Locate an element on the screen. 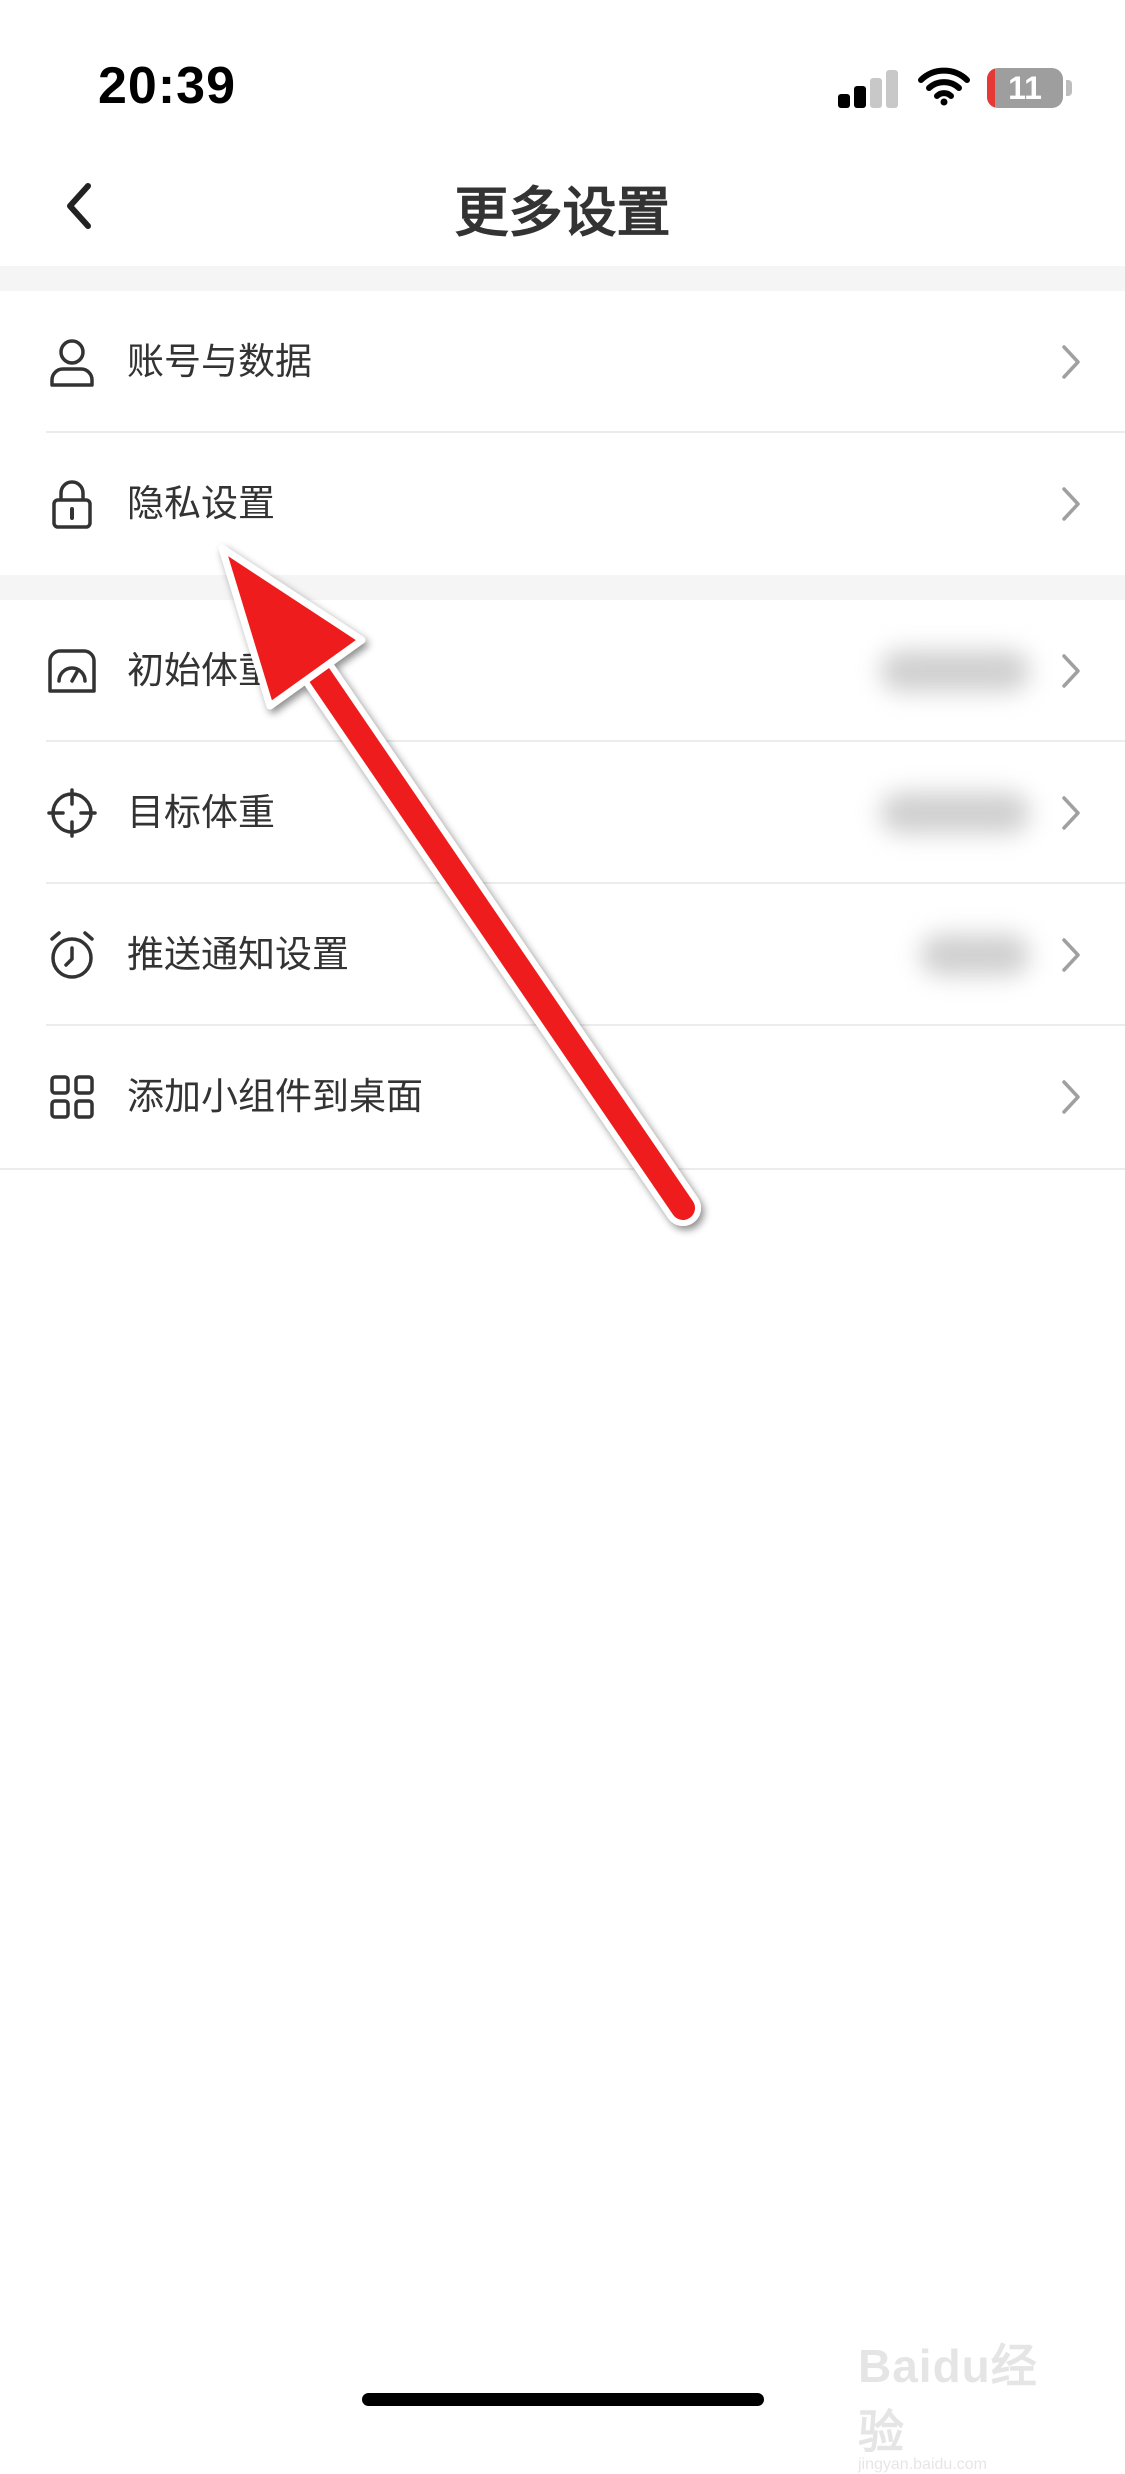 The image size is (1125, 2474). signal-icon is located at coordinates (869, 89).